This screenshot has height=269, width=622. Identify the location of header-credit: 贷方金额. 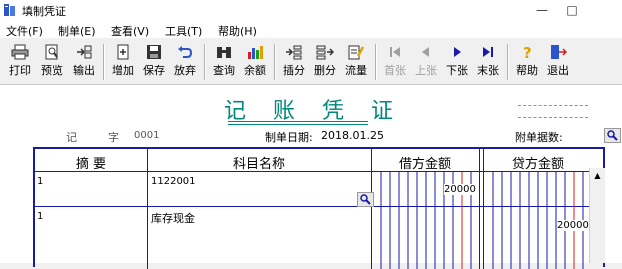
(537, 164).